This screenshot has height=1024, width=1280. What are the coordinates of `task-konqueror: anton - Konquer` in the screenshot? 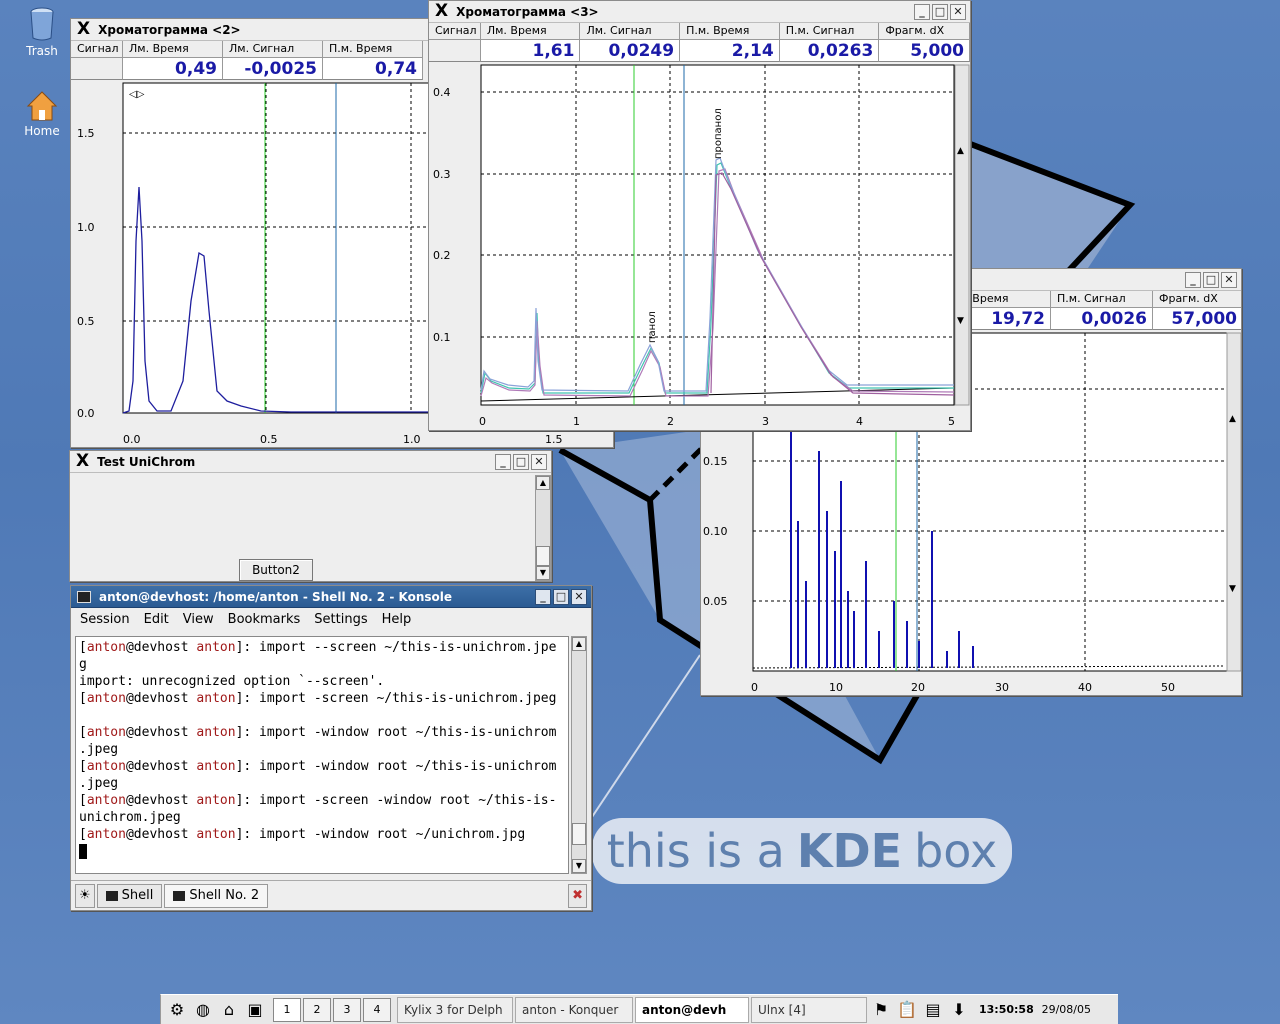 It's located at (574, 1009).